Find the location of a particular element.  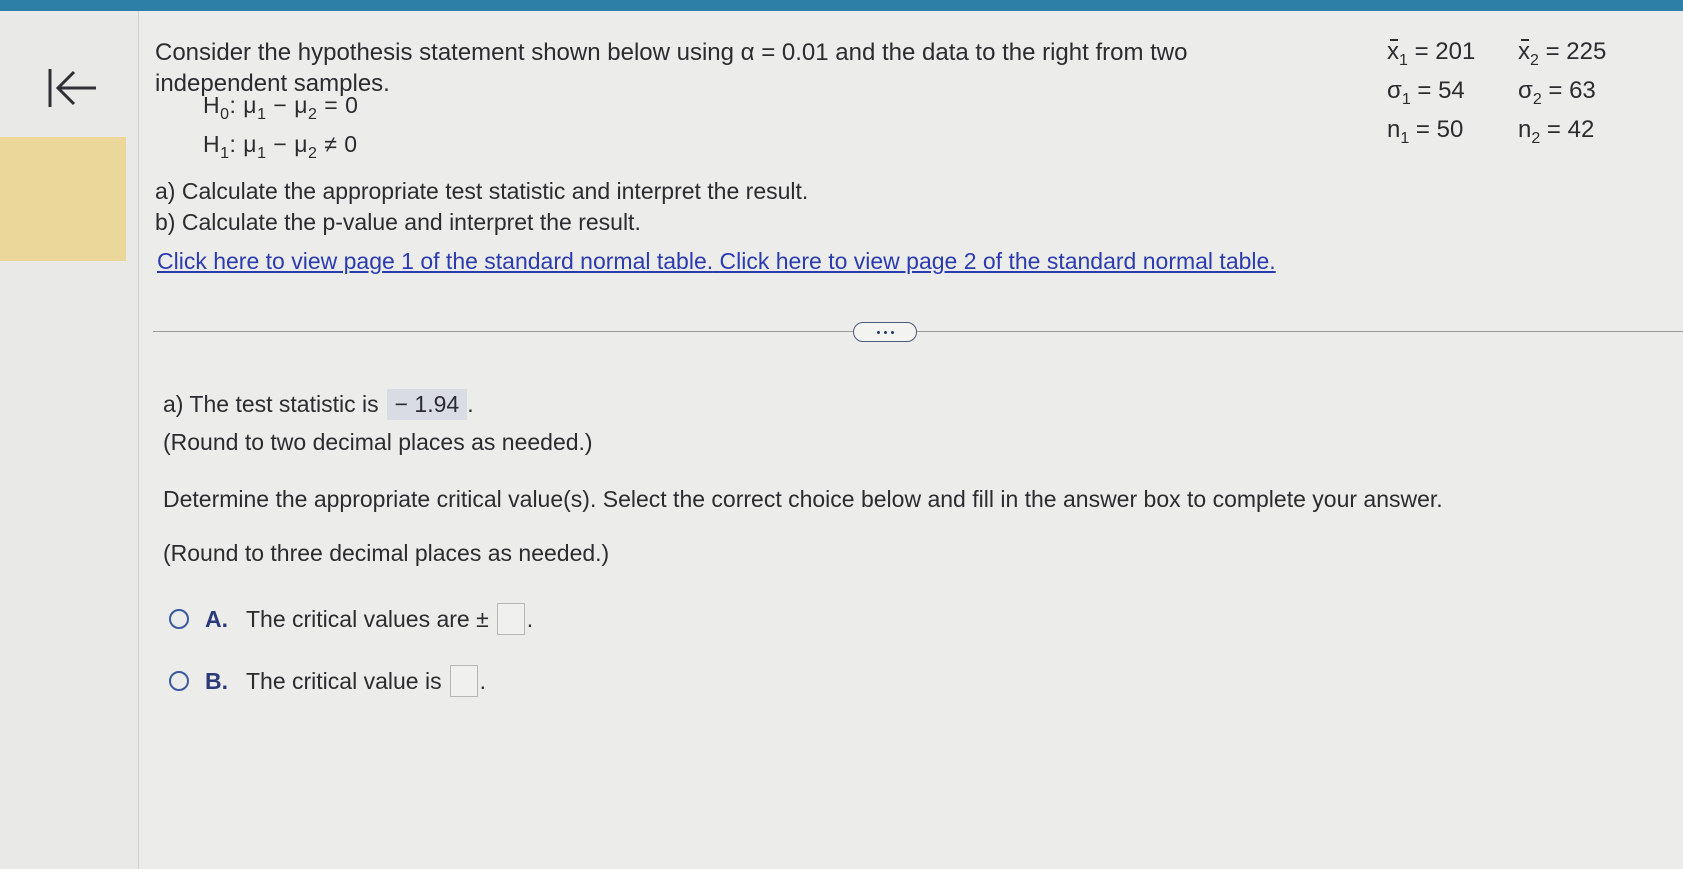

choice-b-radio is located at coordinates (179, 681).